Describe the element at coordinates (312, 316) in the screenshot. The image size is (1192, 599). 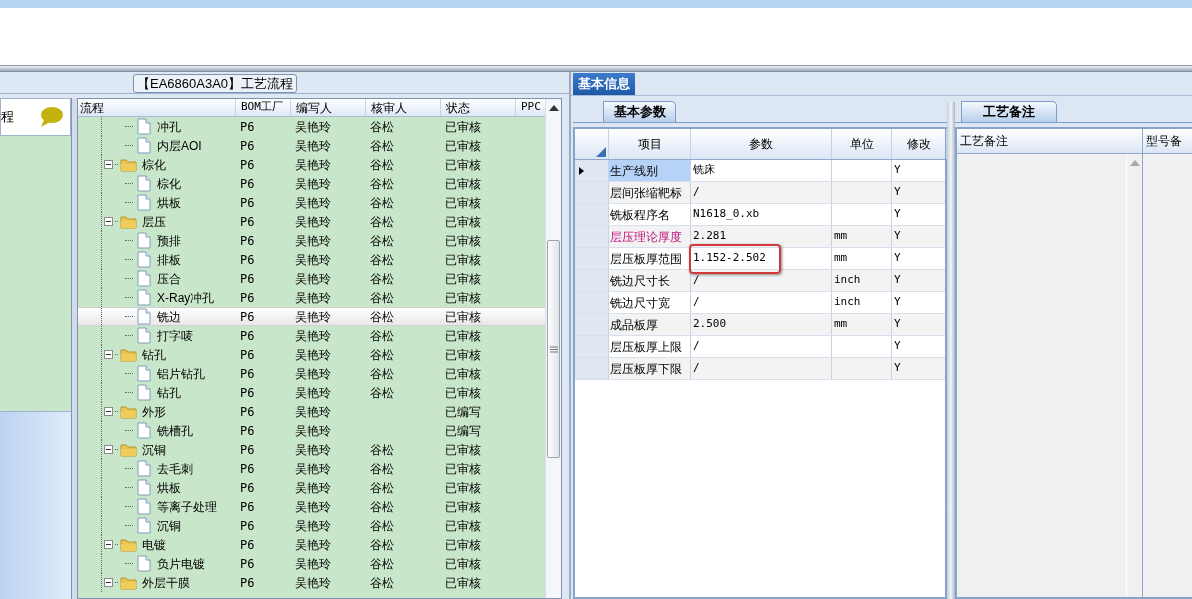
I see `tree-row: 铣边 P6 吴艳玲 谷松 已审核` at that location.